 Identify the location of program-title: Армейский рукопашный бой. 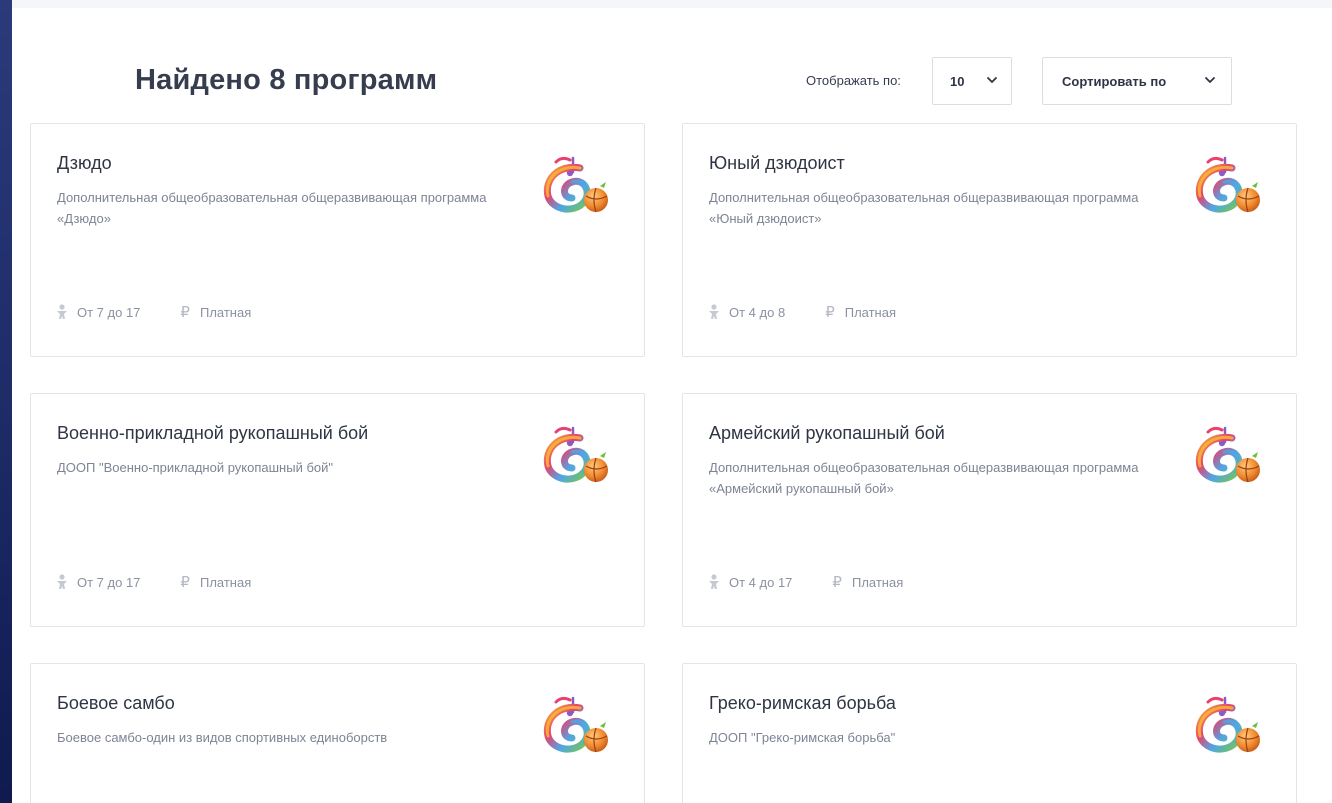
(827, 433).